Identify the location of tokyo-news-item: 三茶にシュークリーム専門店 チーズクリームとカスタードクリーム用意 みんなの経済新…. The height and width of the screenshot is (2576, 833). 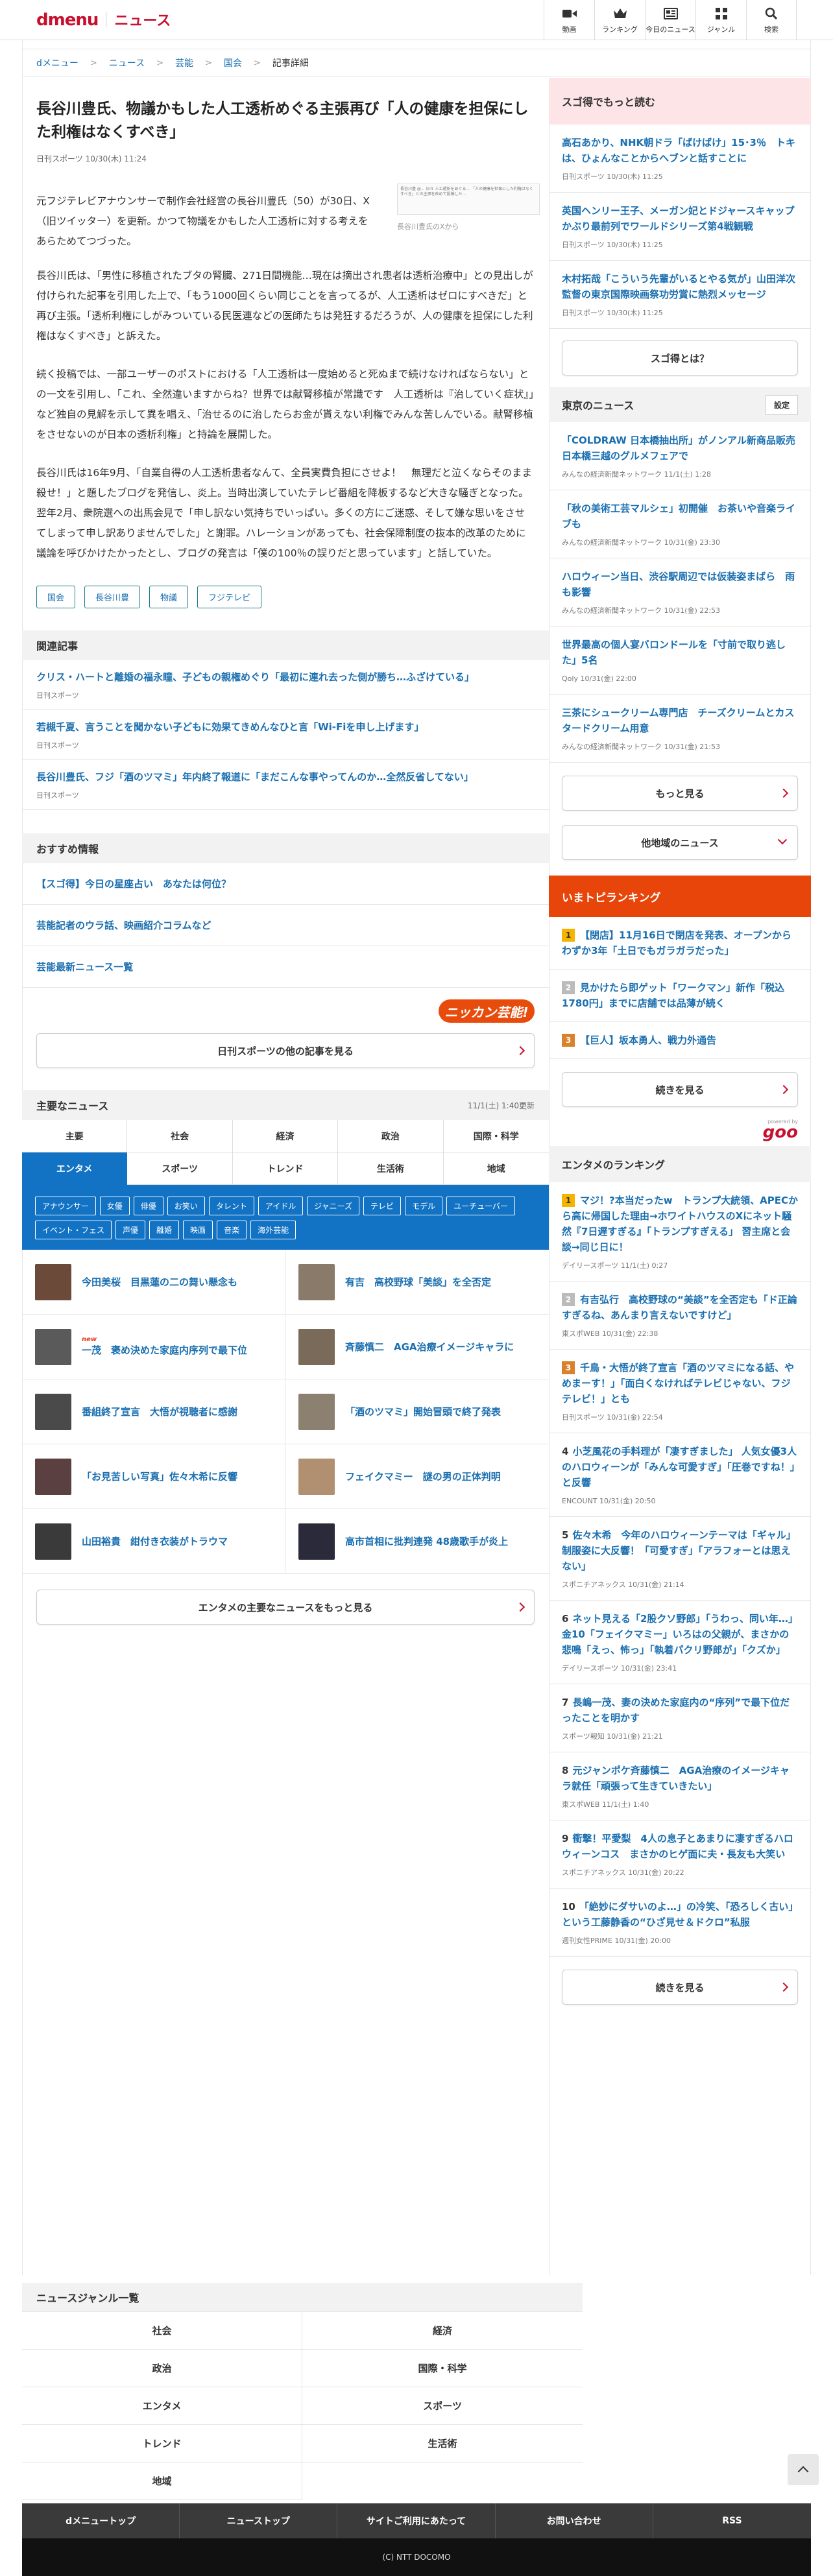
(680, 729).